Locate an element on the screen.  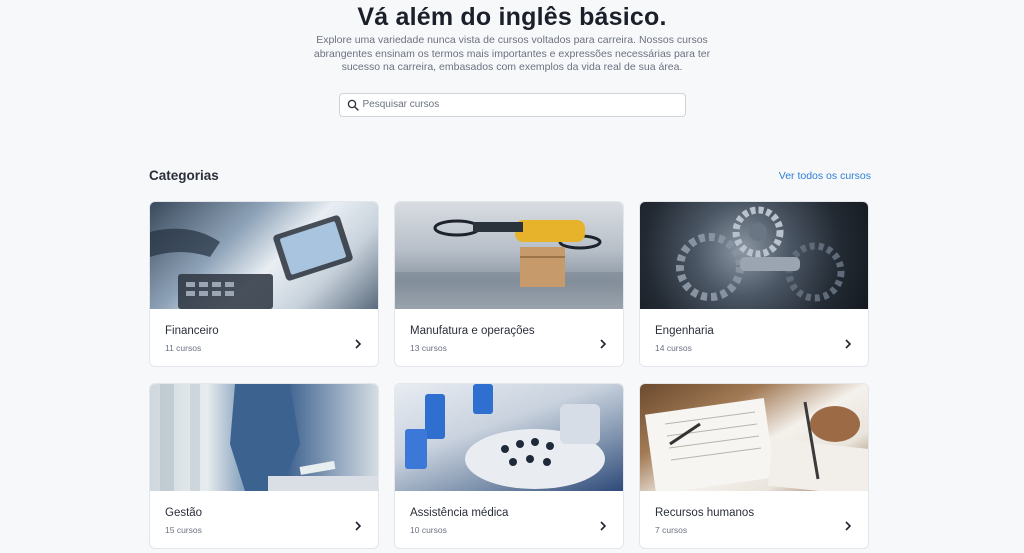
category-card-recursos-humanos: Recursos humanos 7 cursos is located at coordinates (754, 466).